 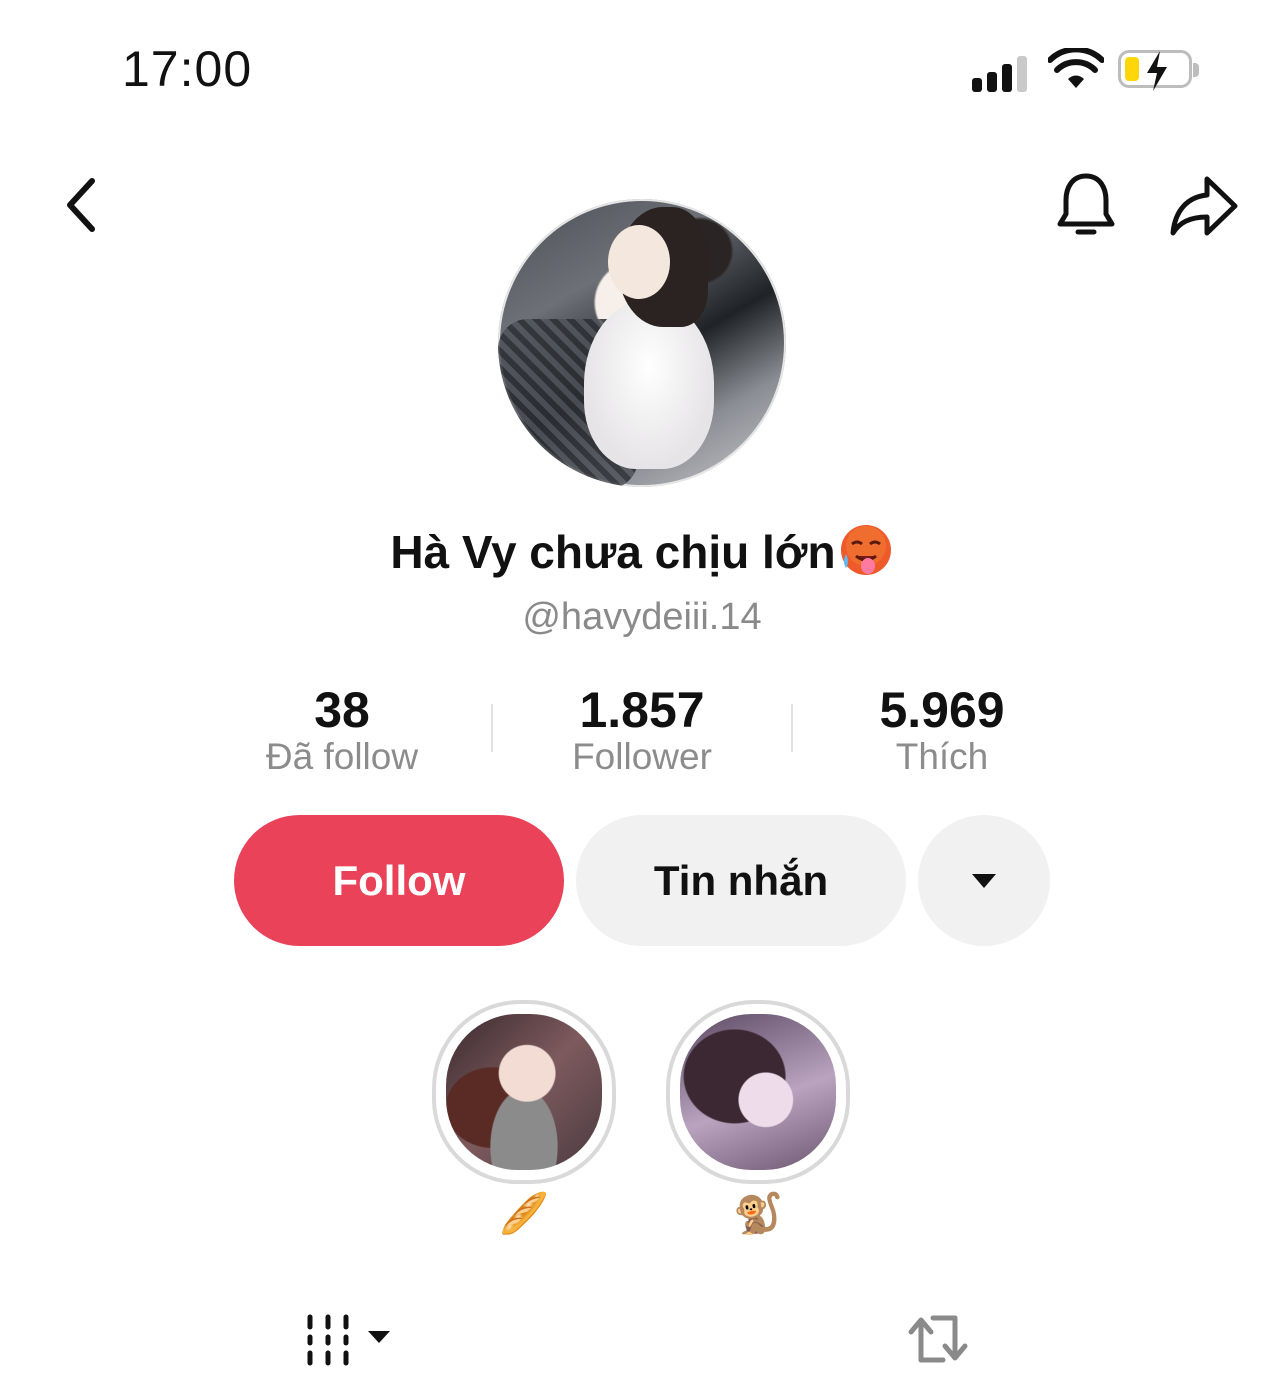 What do you see at coordinates (642, 710) in the screenshot?
I see `stat-value: 1.857` at bounding box center [642, 710].